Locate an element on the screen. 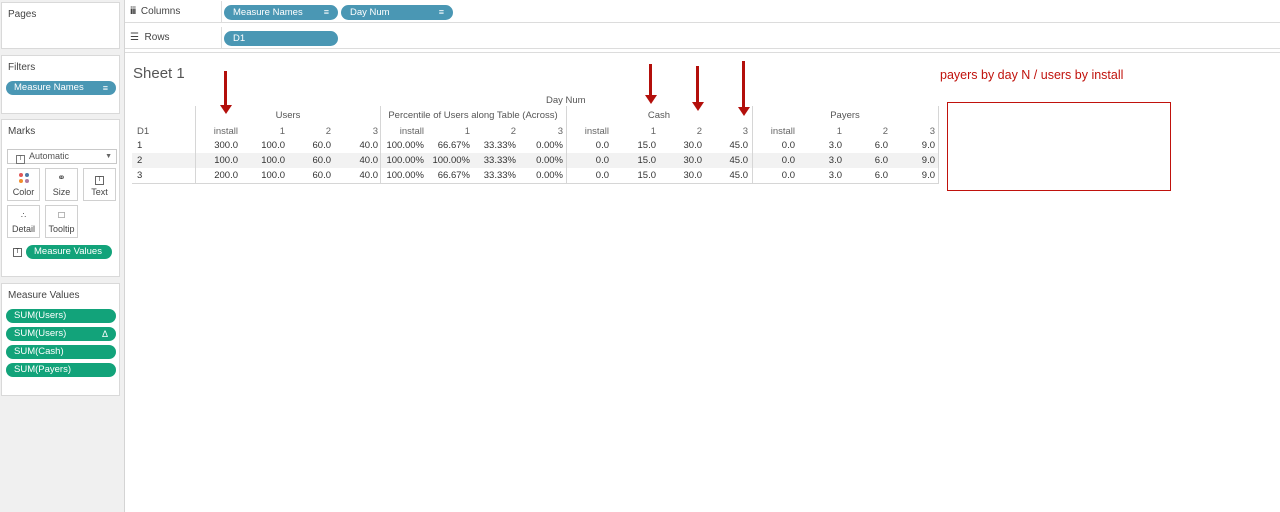 Image resolution: width=1280 pixels, height=512 pixels. table-cell: 15.0 is located at coordinates (647, 175).